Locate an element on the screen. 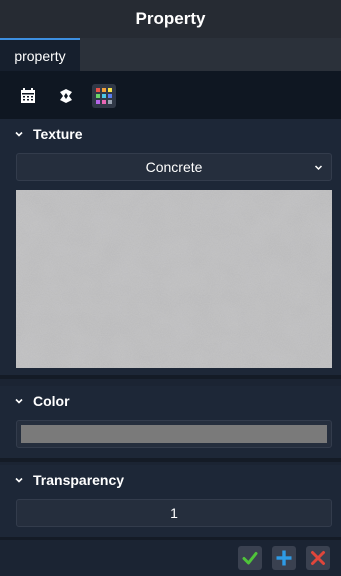  texture-dropdown: Concrete is located at coordinates (174, 167).